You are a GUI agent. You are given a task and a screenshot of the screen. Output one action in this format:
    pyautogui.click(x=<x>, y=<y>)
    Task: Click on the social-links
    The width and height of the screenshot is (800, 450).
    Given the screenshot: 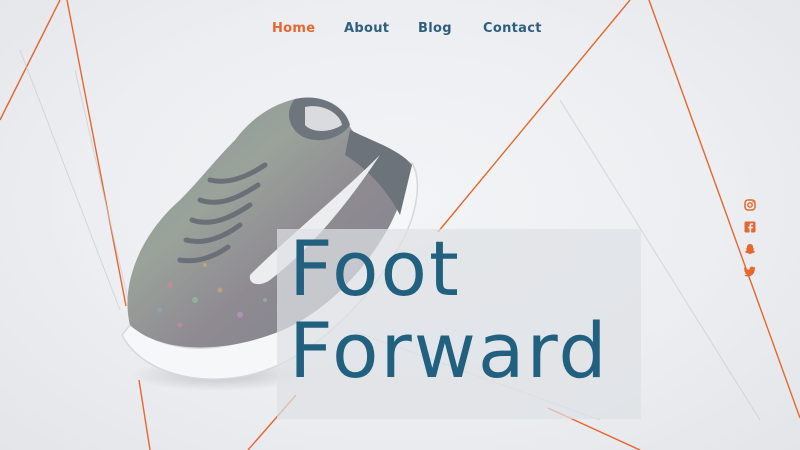 What is the action you would take?
    pyautogui.click(x=751, y=240)
    